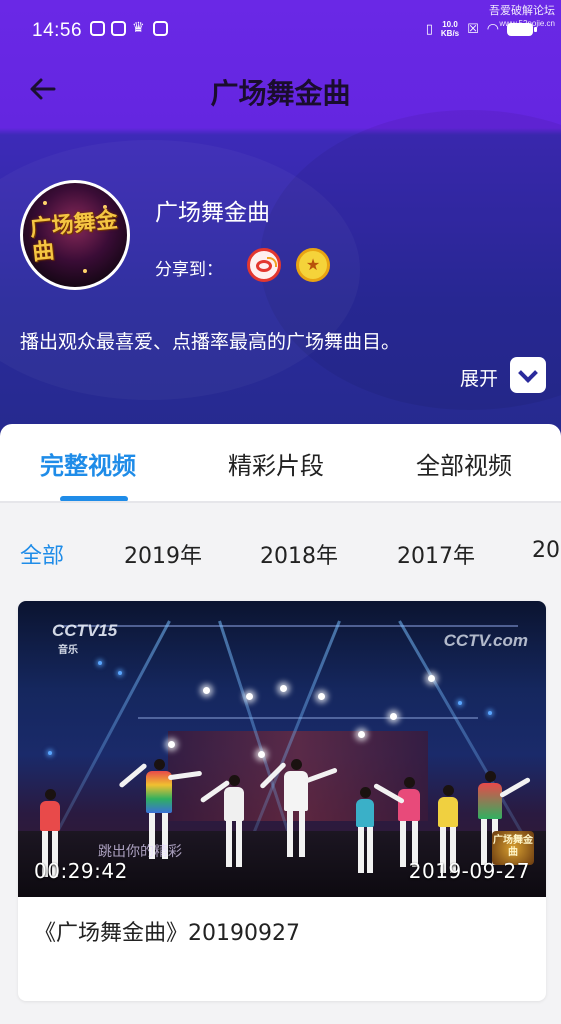 The image size is (561, 1024). Describe the element at coordinates (469, 871) in the screenshot. I see `video-date: 2019-09-27` at that location.